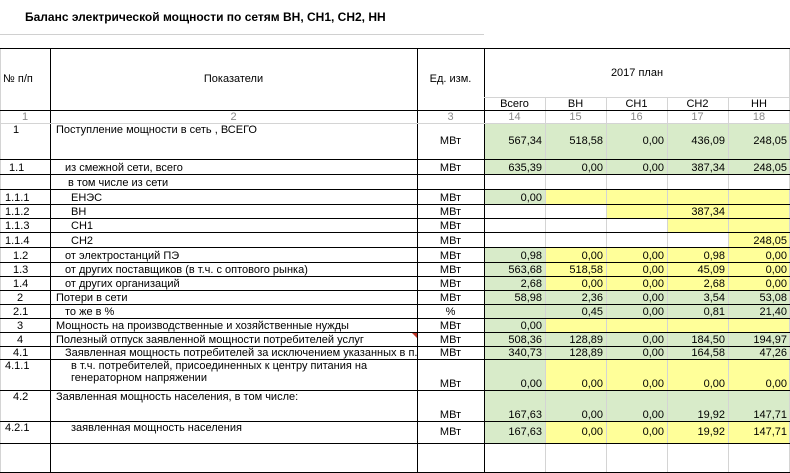 The height and width of the screenshot is (473, 790). Describe the element at coordinates (25, 405) in the screenshot. I see `row-number: 4.2` at that location.